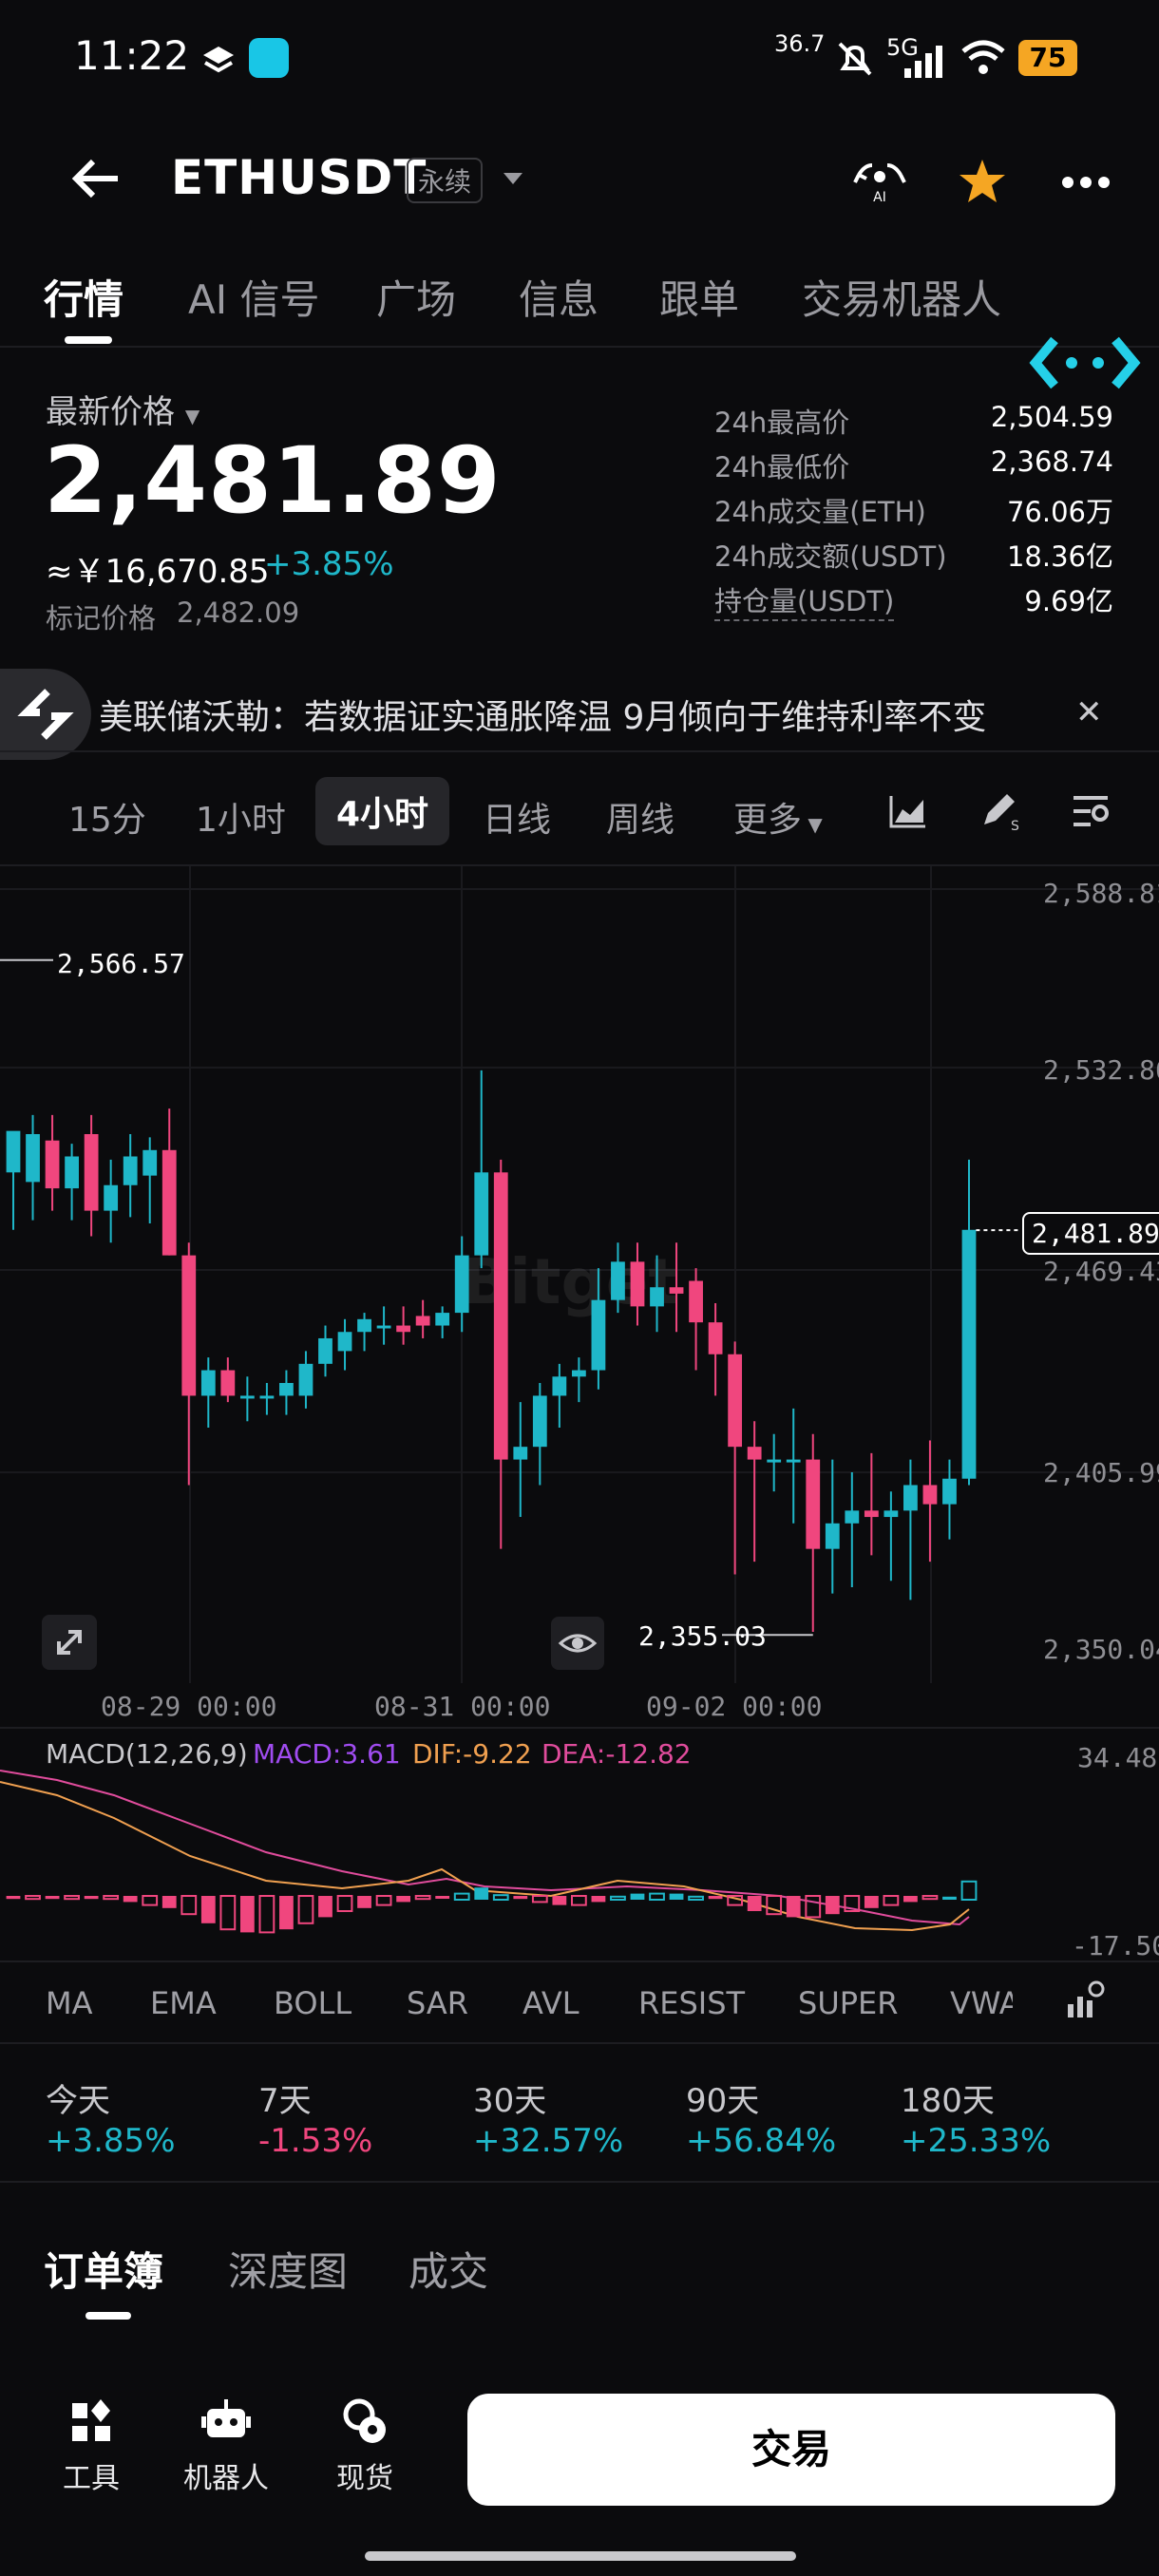  I want to click on price-axis-label: 2,532.86, so click(1101, 1070).